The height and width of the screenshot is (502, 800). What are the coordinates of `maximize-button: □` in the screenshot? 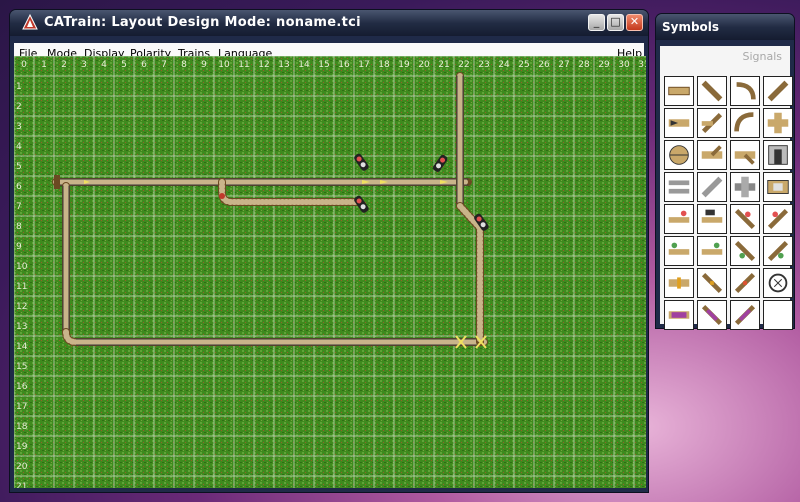 It's located at (615, 22).